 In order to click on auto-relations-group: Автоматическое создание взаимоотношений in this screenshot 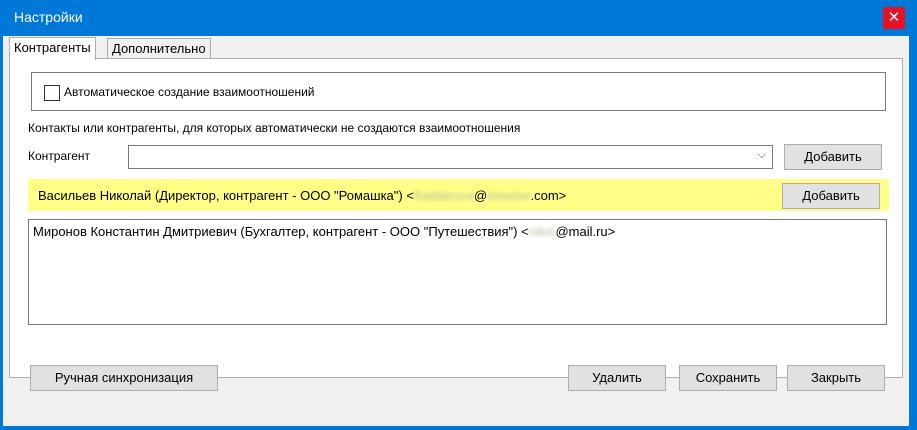, I will do `click(458, 91)`.